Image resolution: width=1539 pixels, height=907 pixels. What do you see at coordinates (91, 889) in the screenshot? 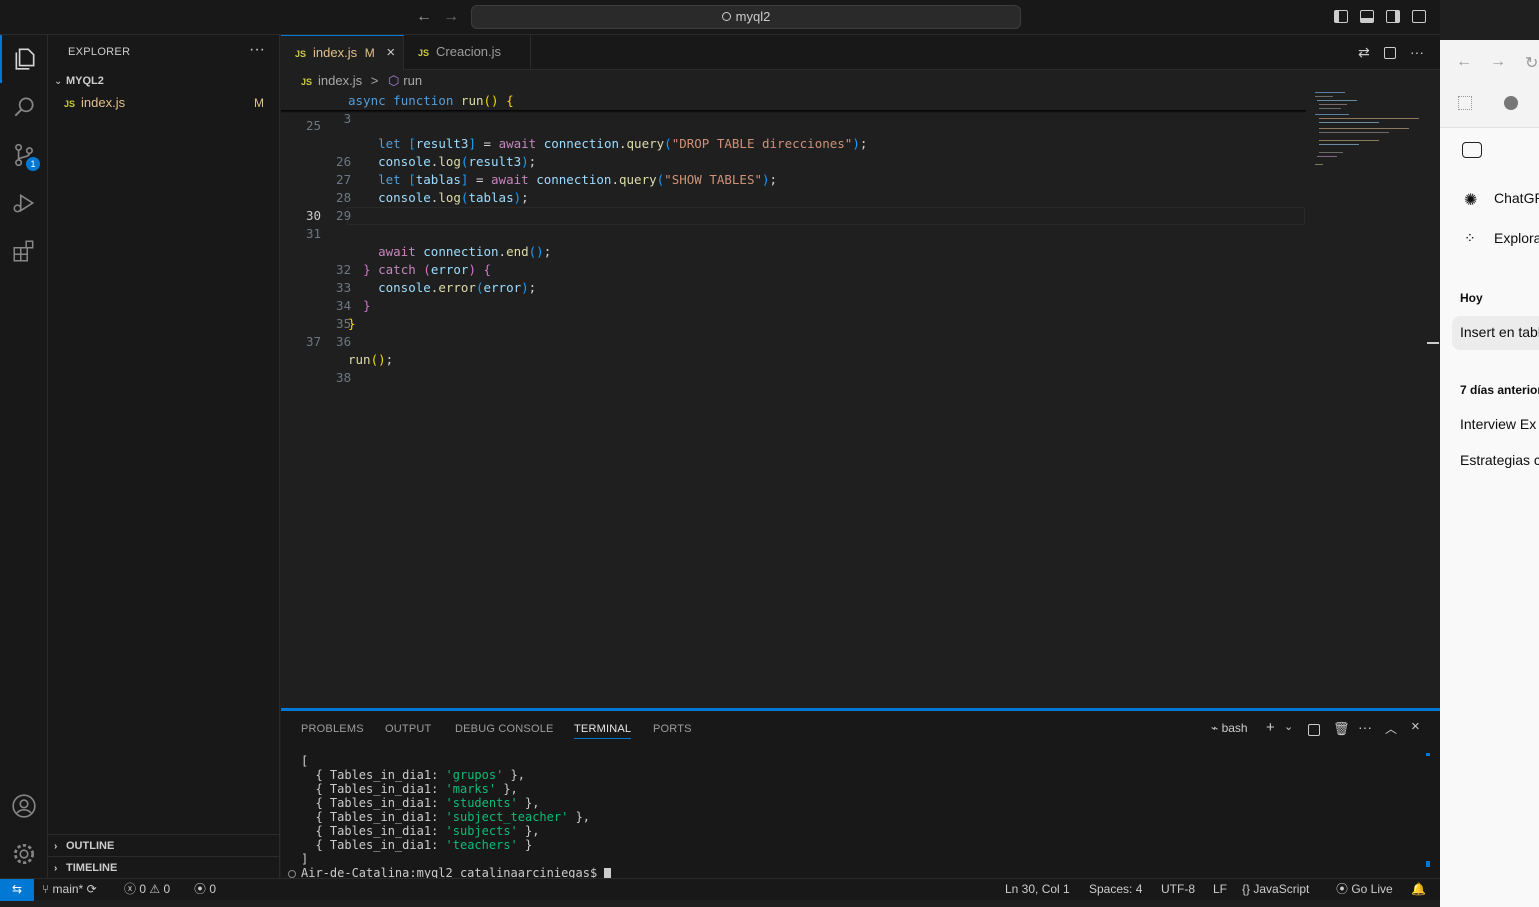
I see `sync-icon: ⟳` at bounding box center [91, 889].